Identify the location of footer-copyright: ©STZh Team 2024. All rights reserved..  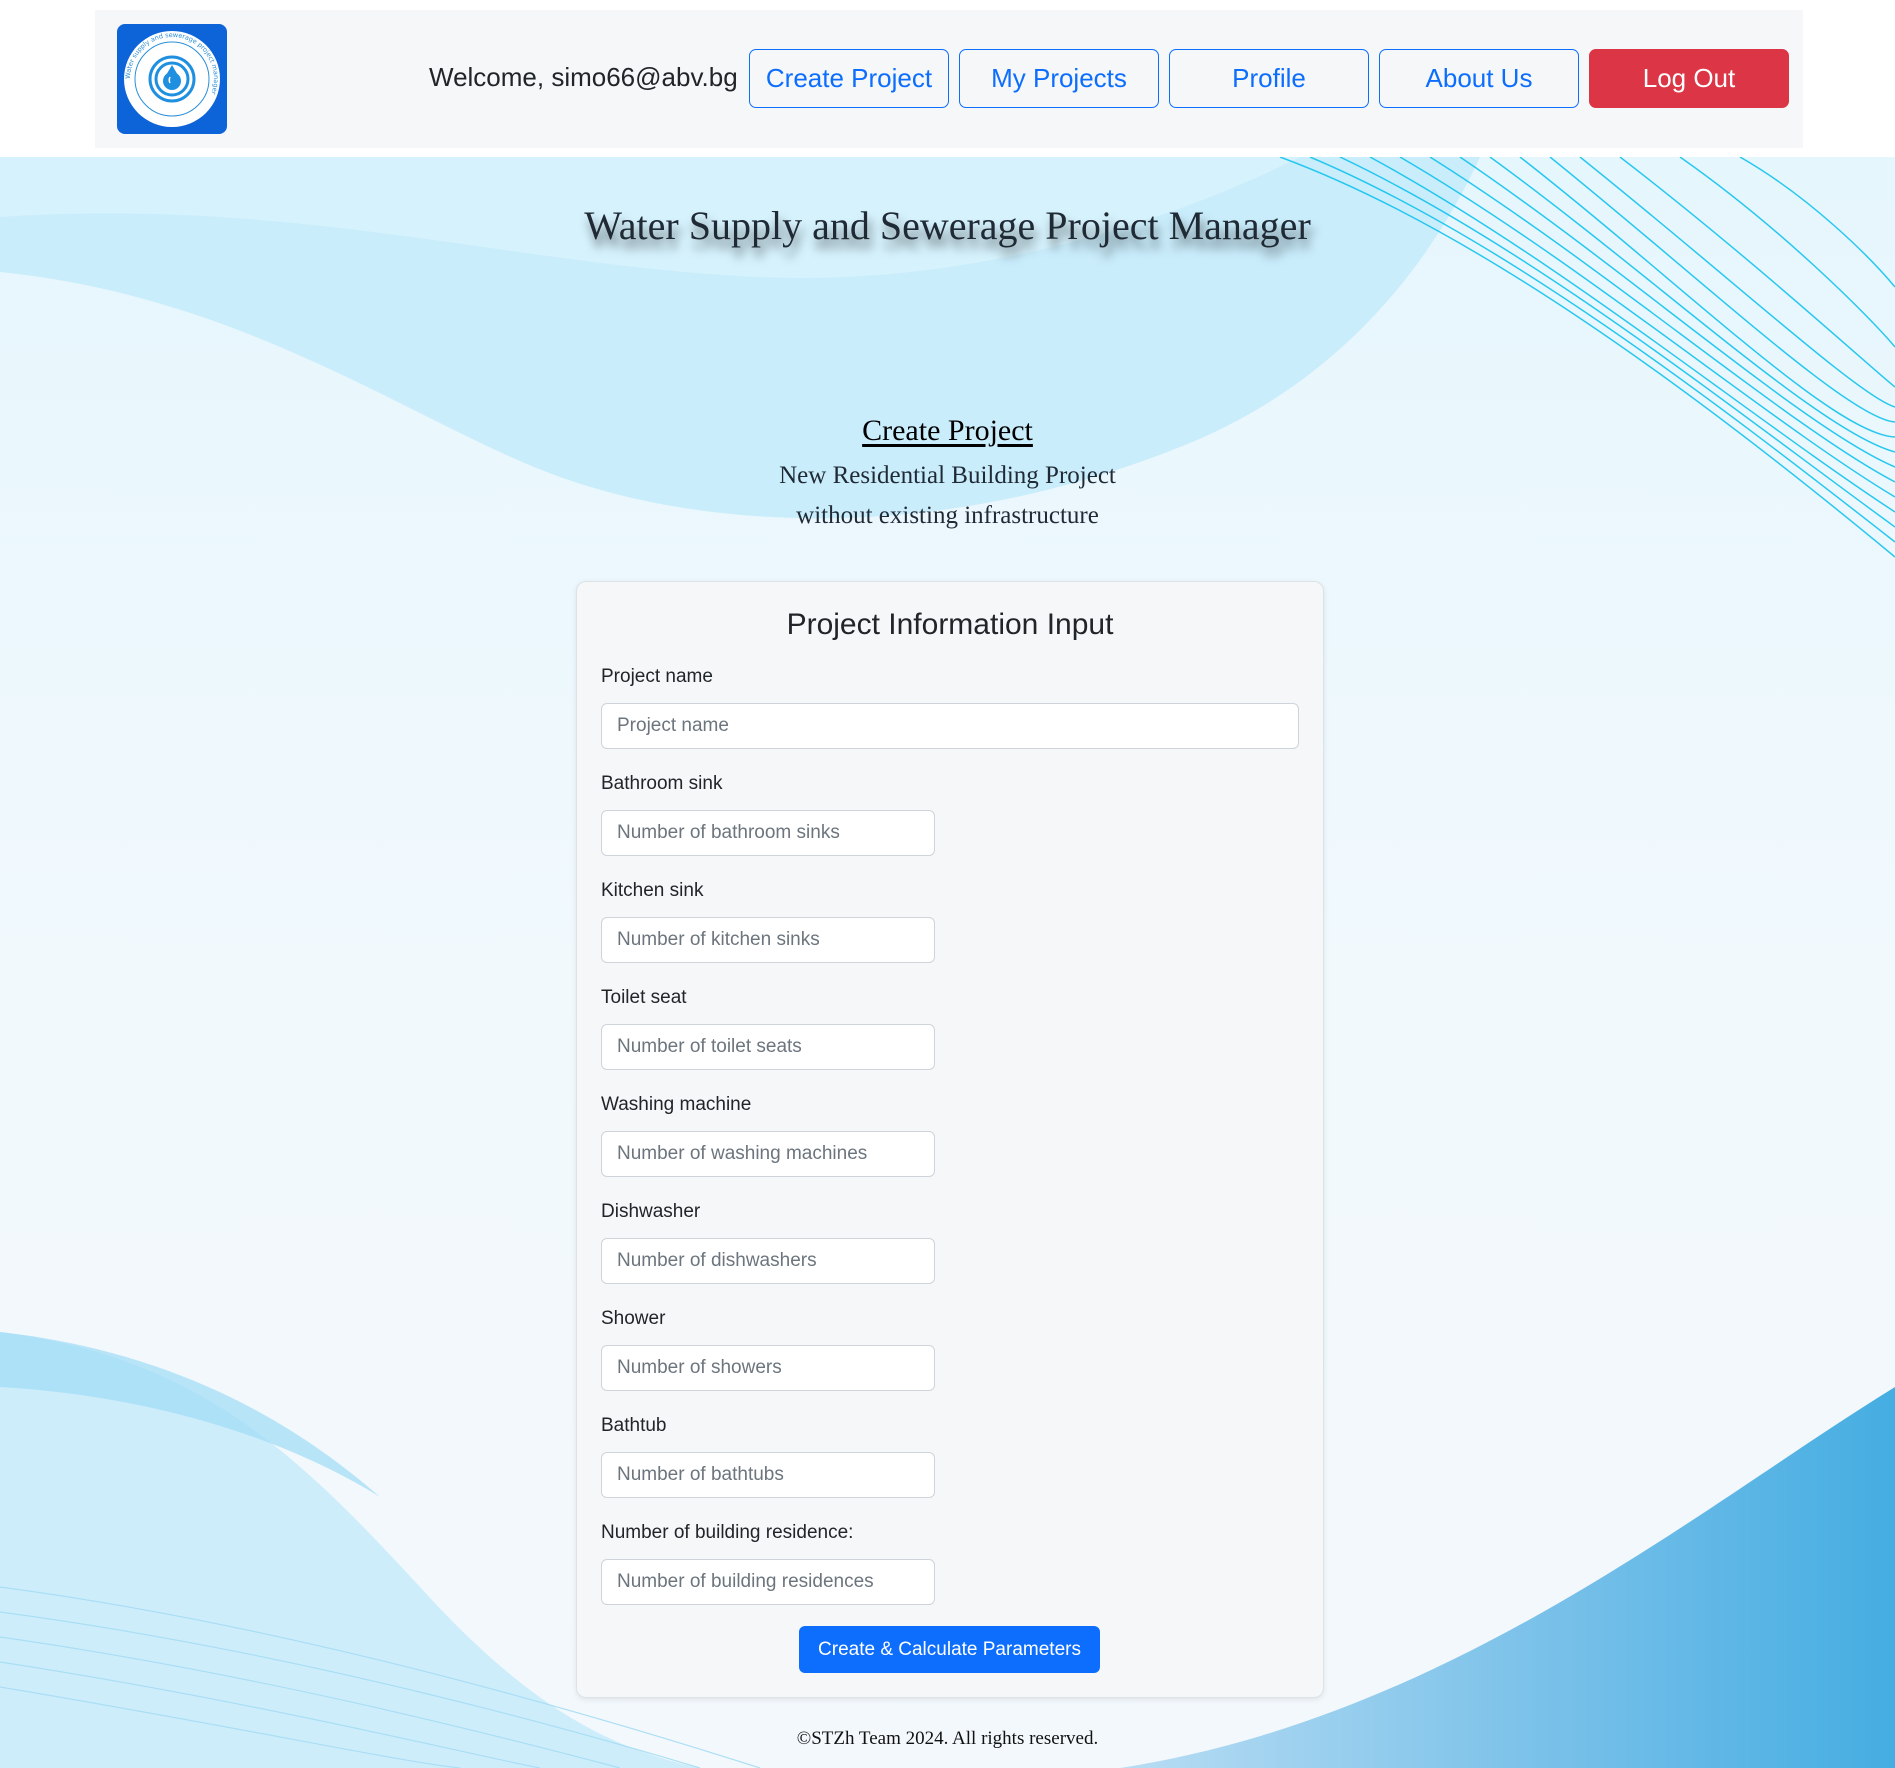
(947, 1738).